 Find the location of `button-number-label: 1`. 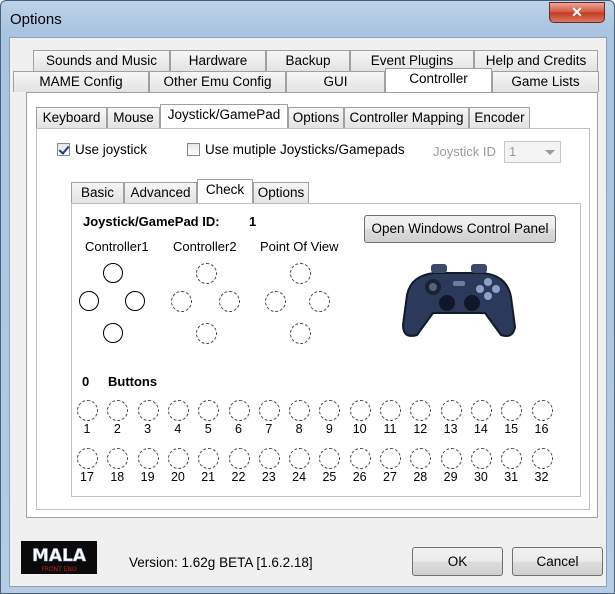

button-number-label: 1 is located at coordinates (87, 429).